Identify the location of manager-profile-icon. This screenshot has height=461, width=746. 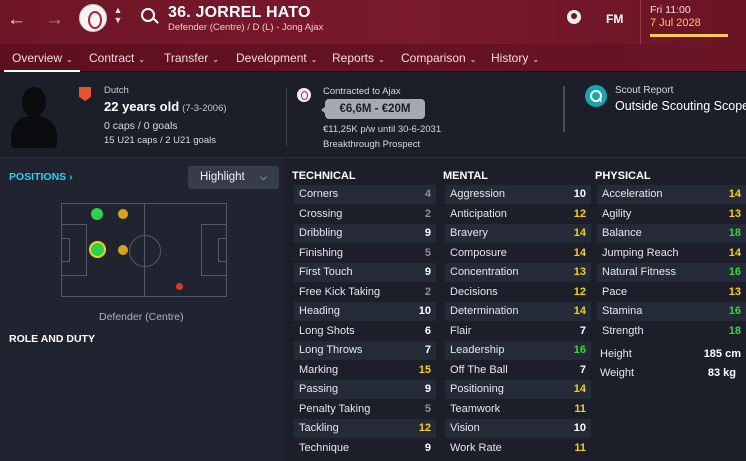
(574, 17).